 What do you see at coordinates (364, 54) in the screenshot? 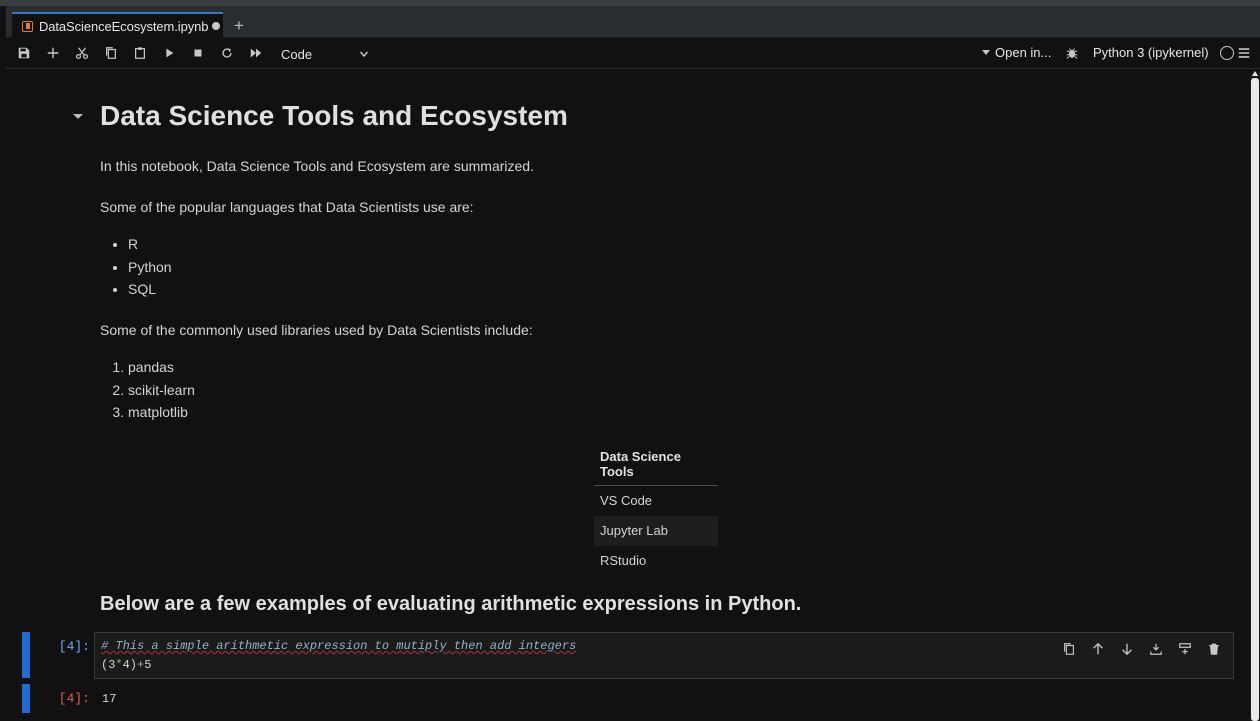
I see `chevron-down-icon` at bounding box center [364, 54].